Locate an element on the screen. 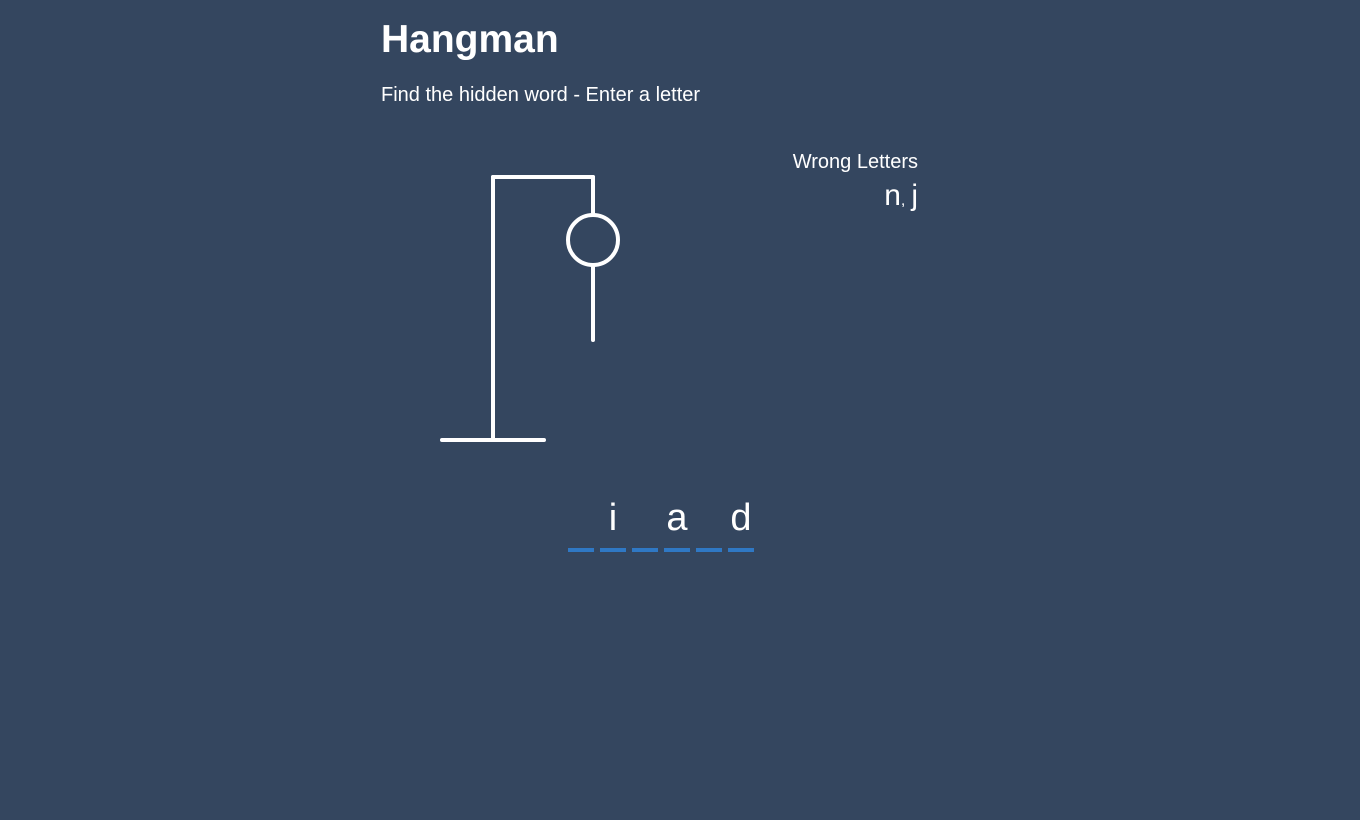  wrong-letters-list: n, j is located at coordinates (855, 198).